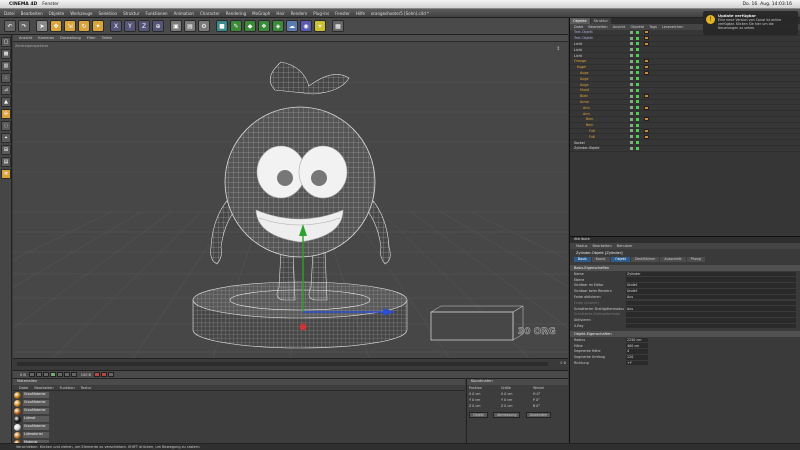 This screenshot has width=800, height=450. What do you see at coordinates (342, 13) in the screenshot?
I see `menu-item: Fenster` at bounding box center [342, 13].